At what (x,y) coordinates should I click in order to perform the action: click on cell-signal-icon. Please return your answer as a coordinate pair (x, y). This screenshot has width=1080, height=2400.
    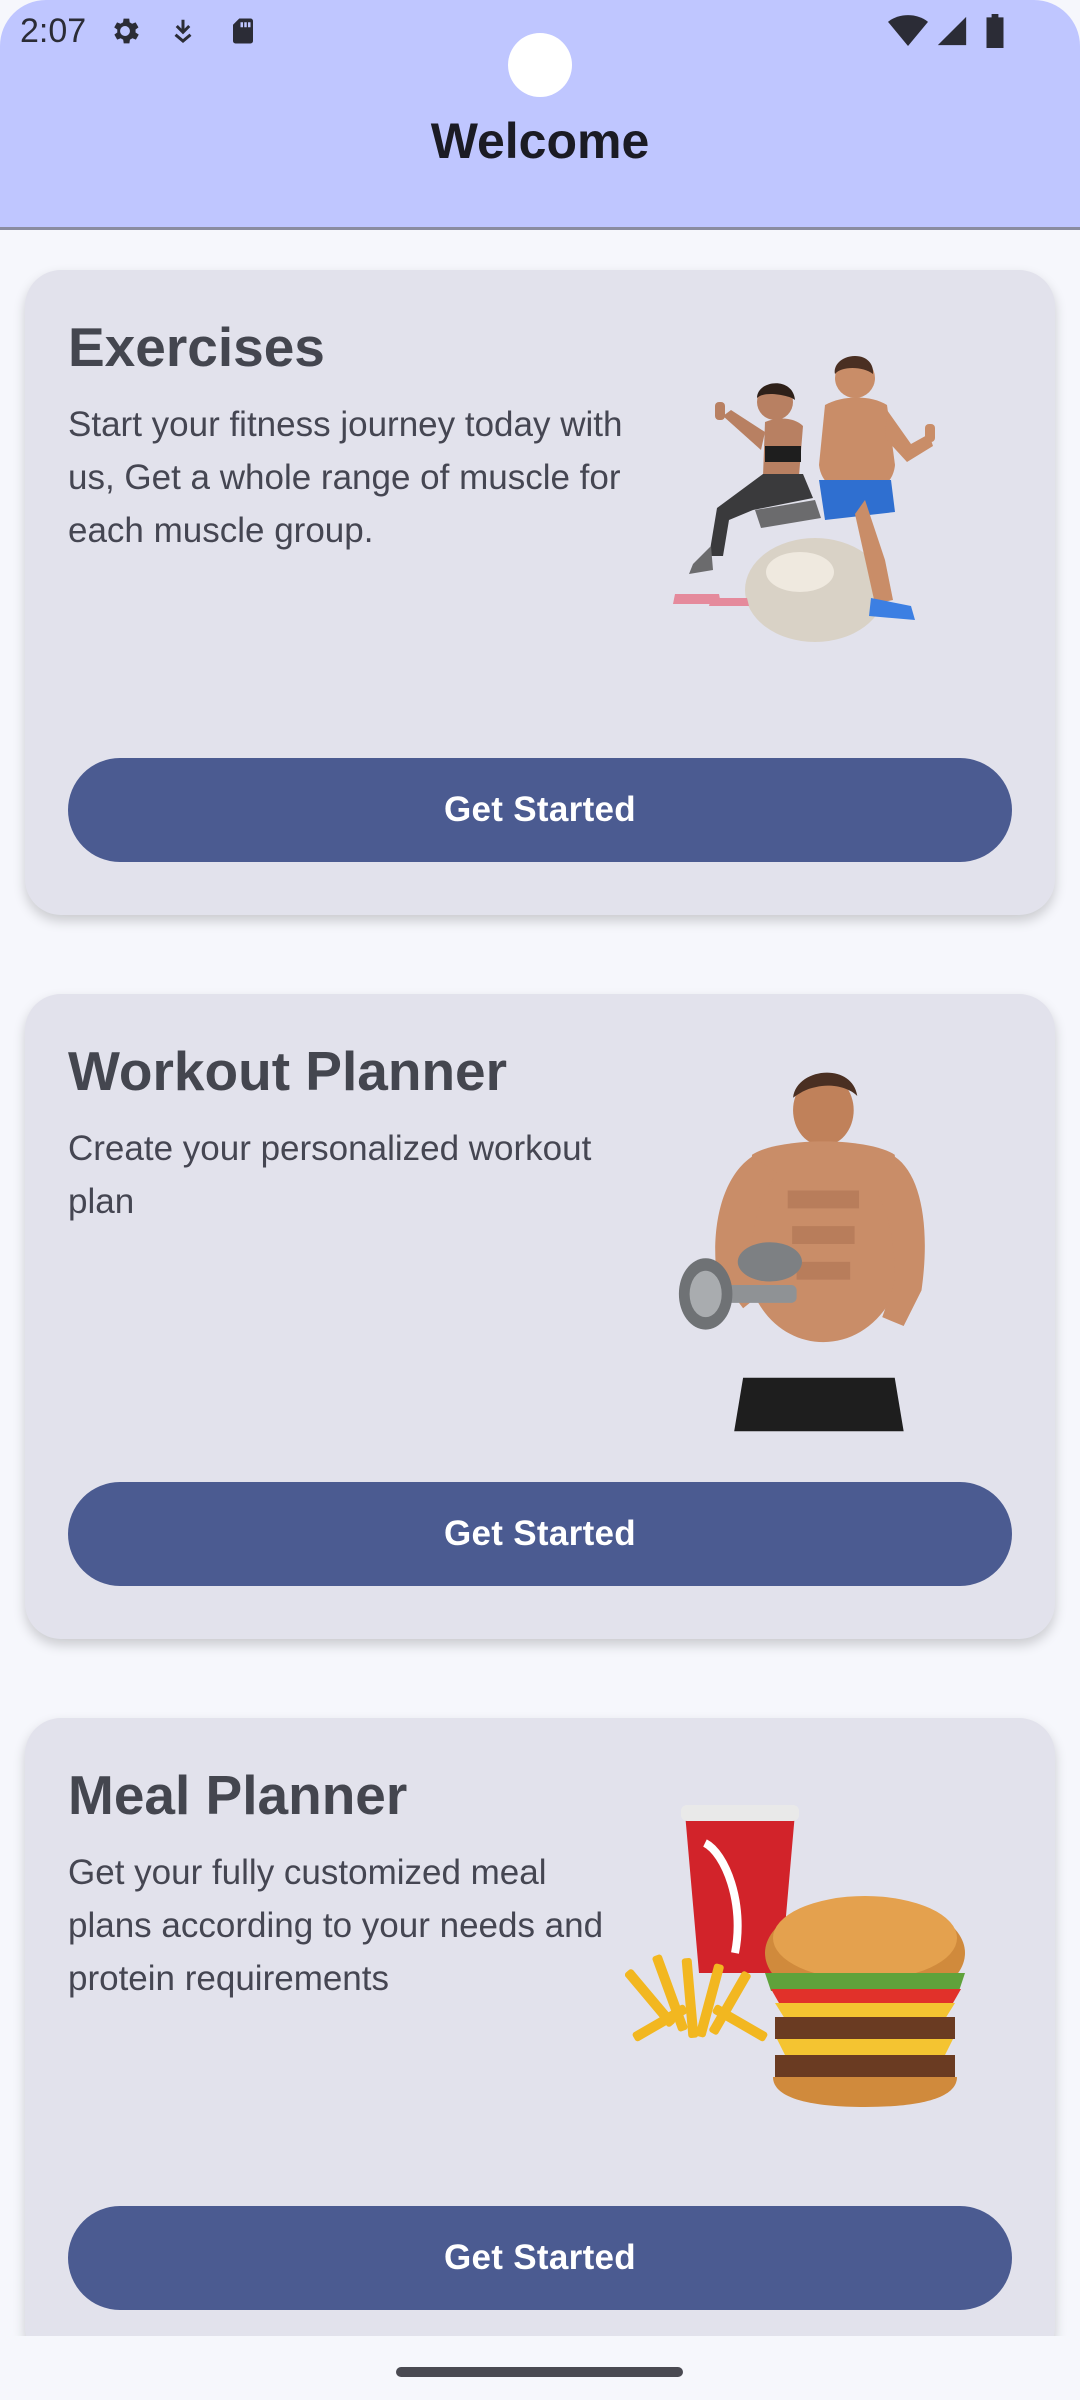
    Looking at the image, I should click on (952, 31).